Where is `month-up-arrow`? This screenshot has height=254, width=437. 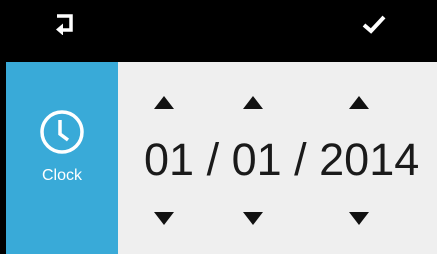
month-up-arrow is located at coordinates (164, 102).